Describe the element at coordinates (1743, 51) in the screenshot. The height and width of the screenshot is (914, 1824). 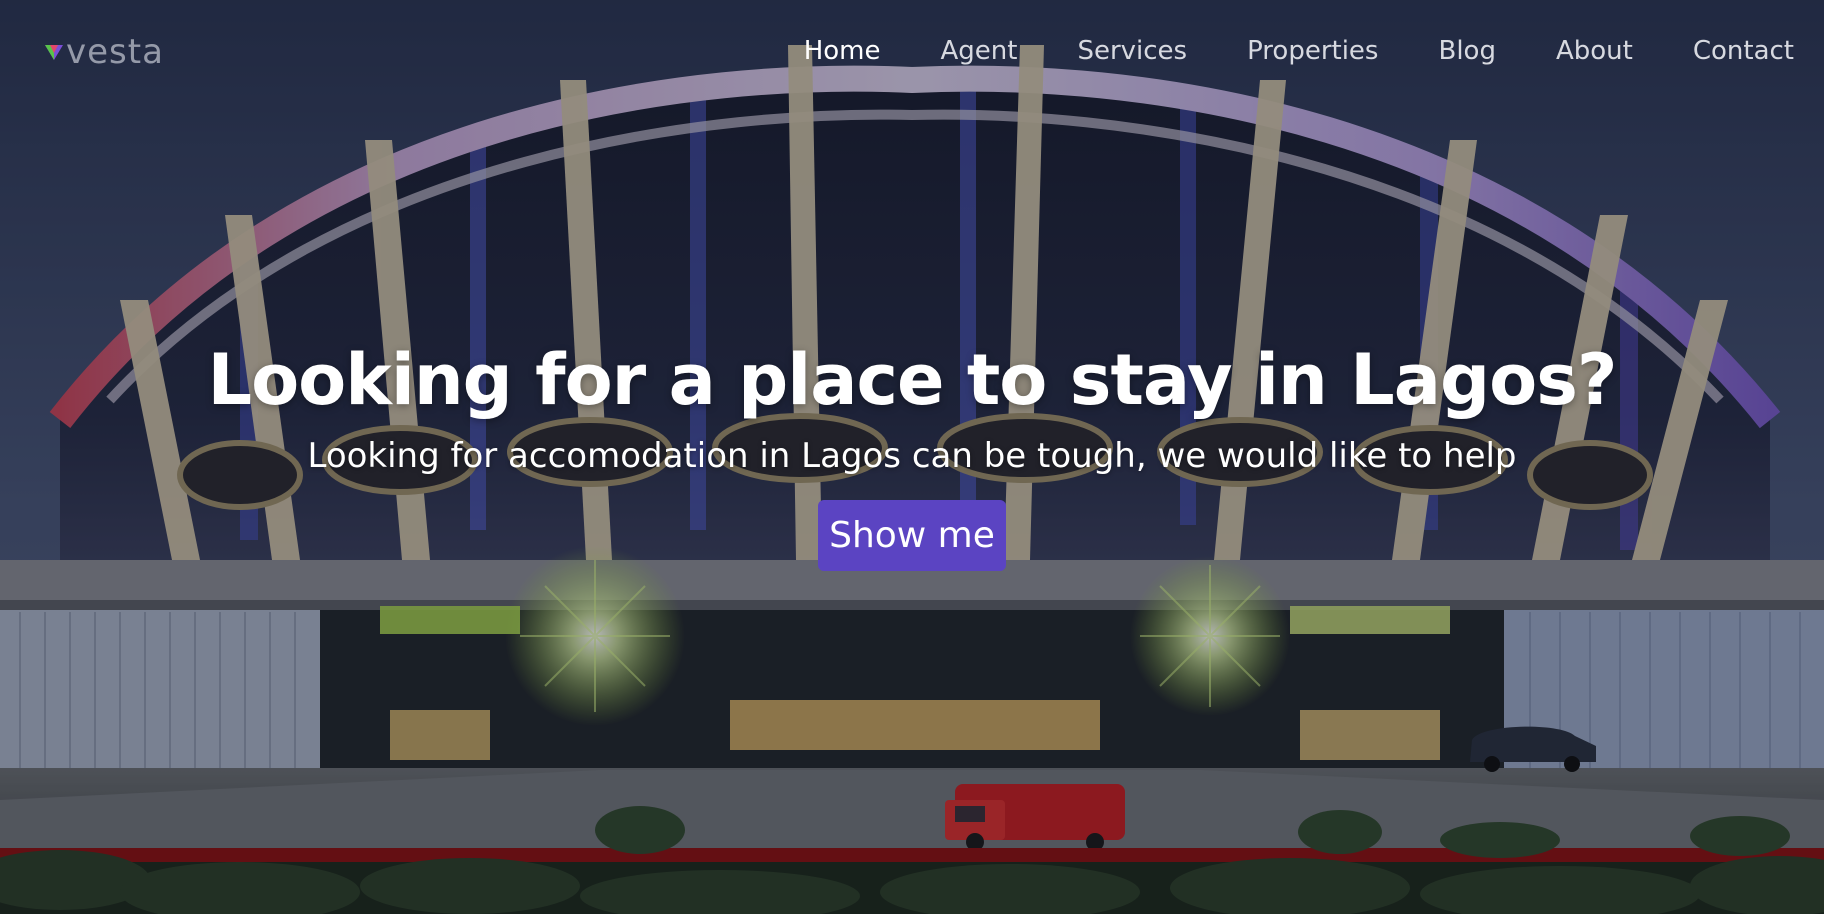
I see `nav-link-contact: Contact` at that location.